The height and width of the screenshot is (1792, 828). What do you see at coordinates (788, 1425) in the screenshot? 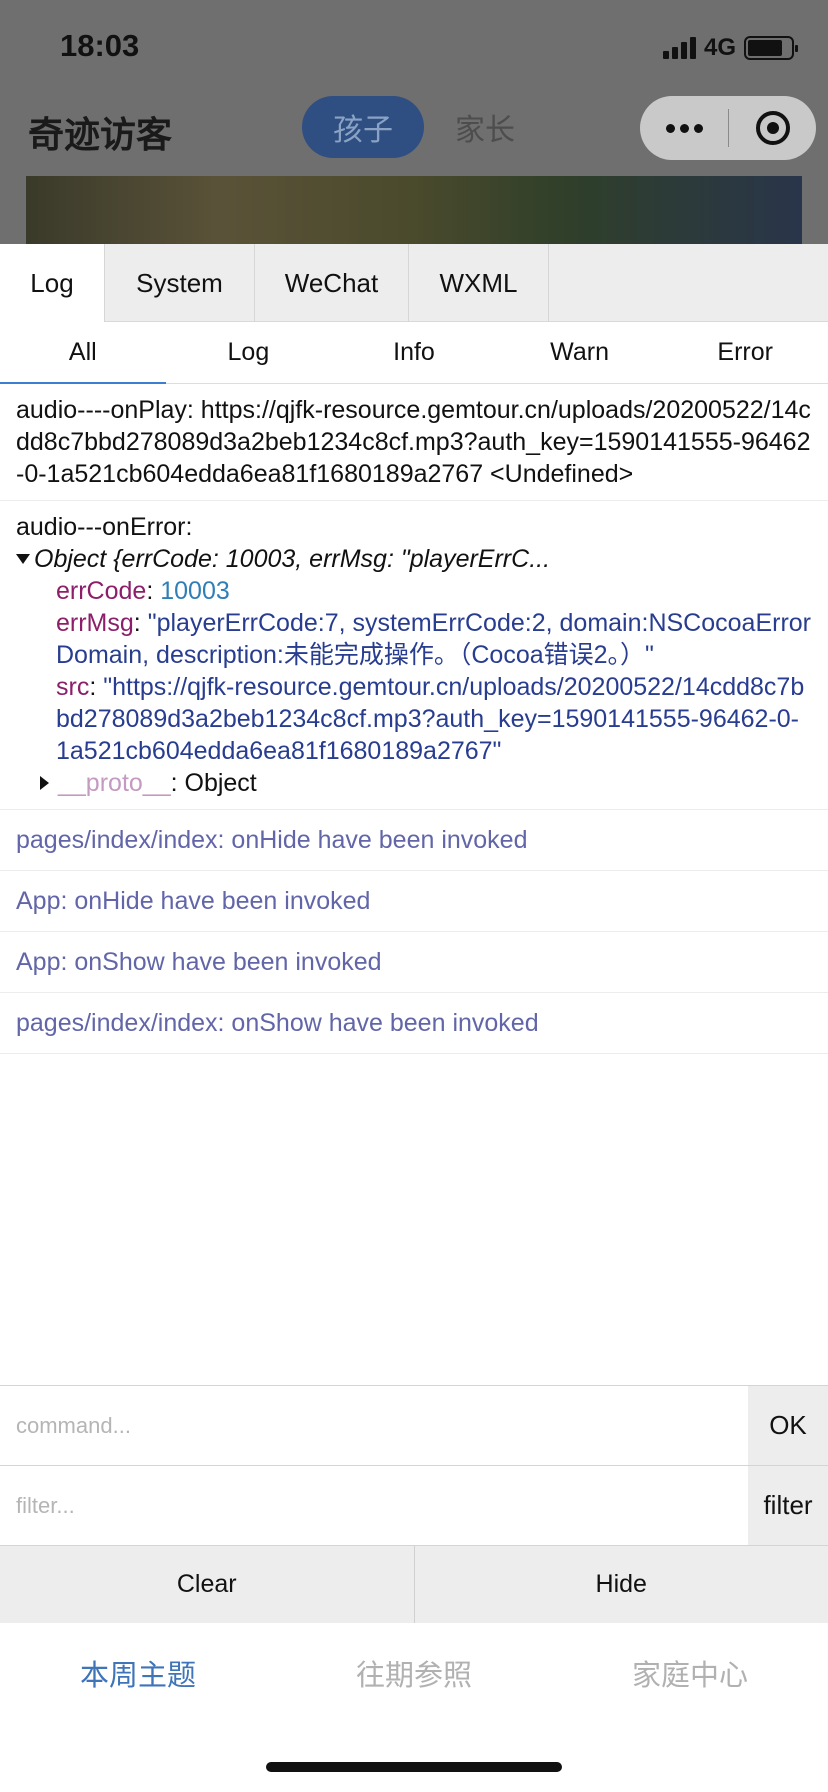
I see `command-ok-button: OK` at bounding box center [788, 1425].